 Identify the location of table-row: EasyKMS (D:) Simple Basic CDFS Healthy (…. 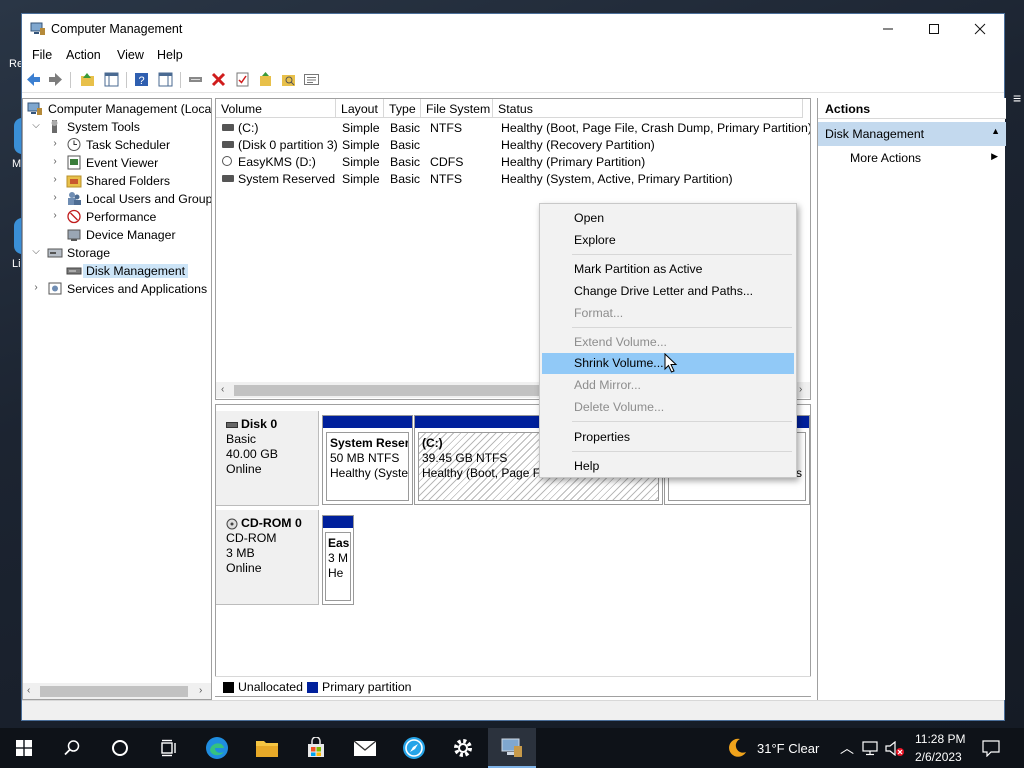
(513, 162).